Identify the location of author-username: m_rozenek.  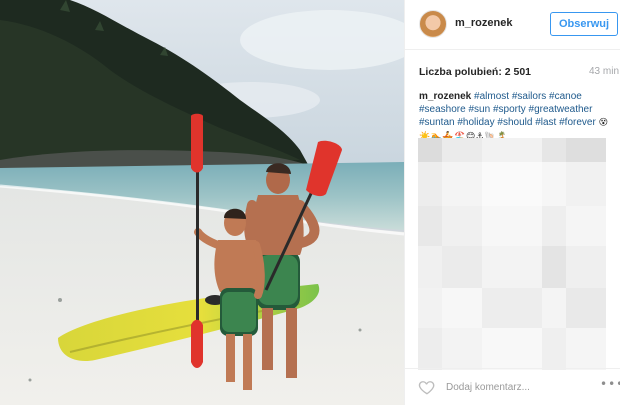
(483, 23).